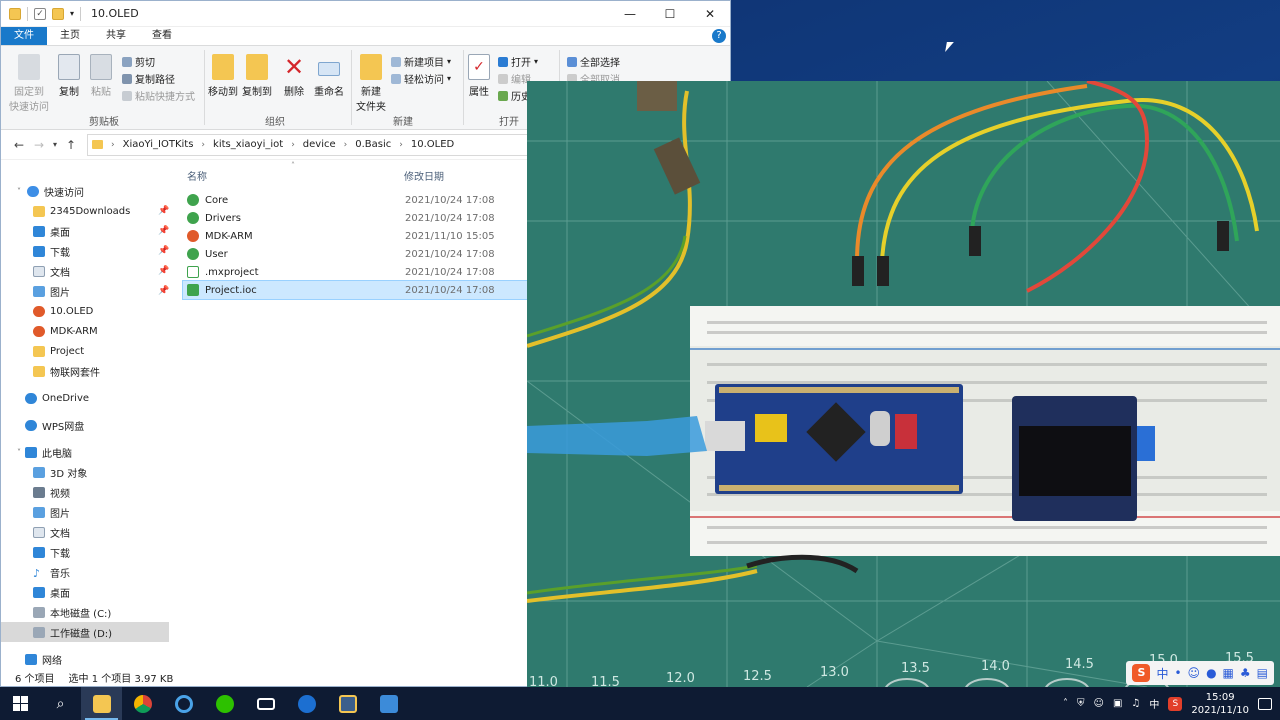 The image size is (1280, 720). Describe the element at coordinates (88, 512) in the screenshot. I see `nav-item-pictures-pc: 图片` at that location.